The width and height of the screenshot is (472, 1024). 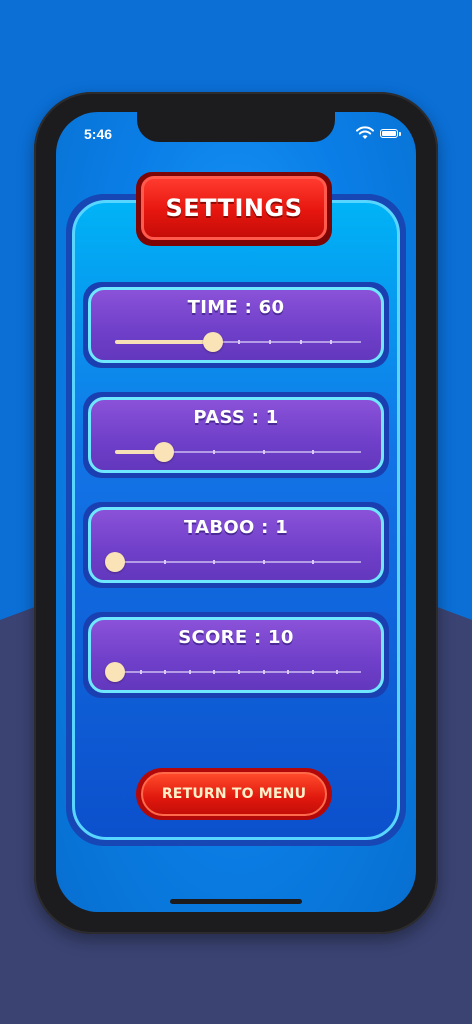 I want to click on status-time: 5:46, so click(x=98, y=134).